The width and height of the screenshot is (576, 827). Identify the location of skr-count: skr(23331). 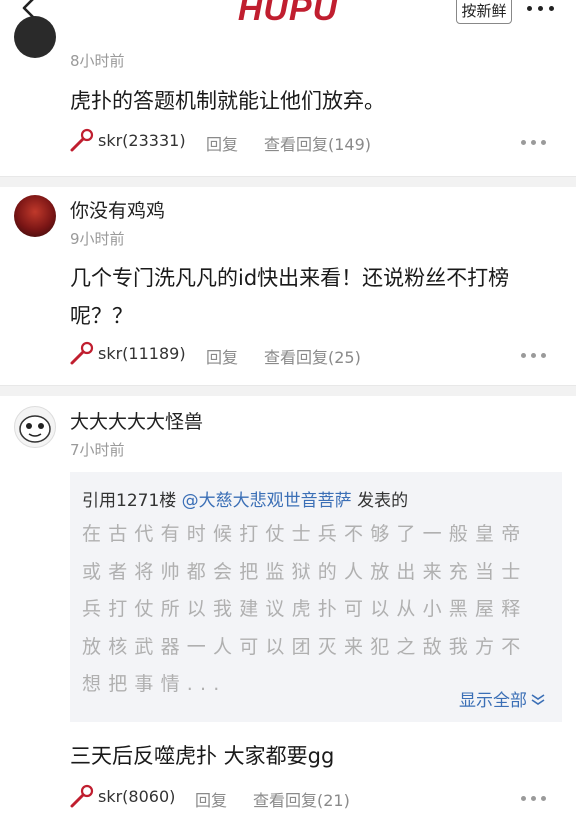
(142, 140).